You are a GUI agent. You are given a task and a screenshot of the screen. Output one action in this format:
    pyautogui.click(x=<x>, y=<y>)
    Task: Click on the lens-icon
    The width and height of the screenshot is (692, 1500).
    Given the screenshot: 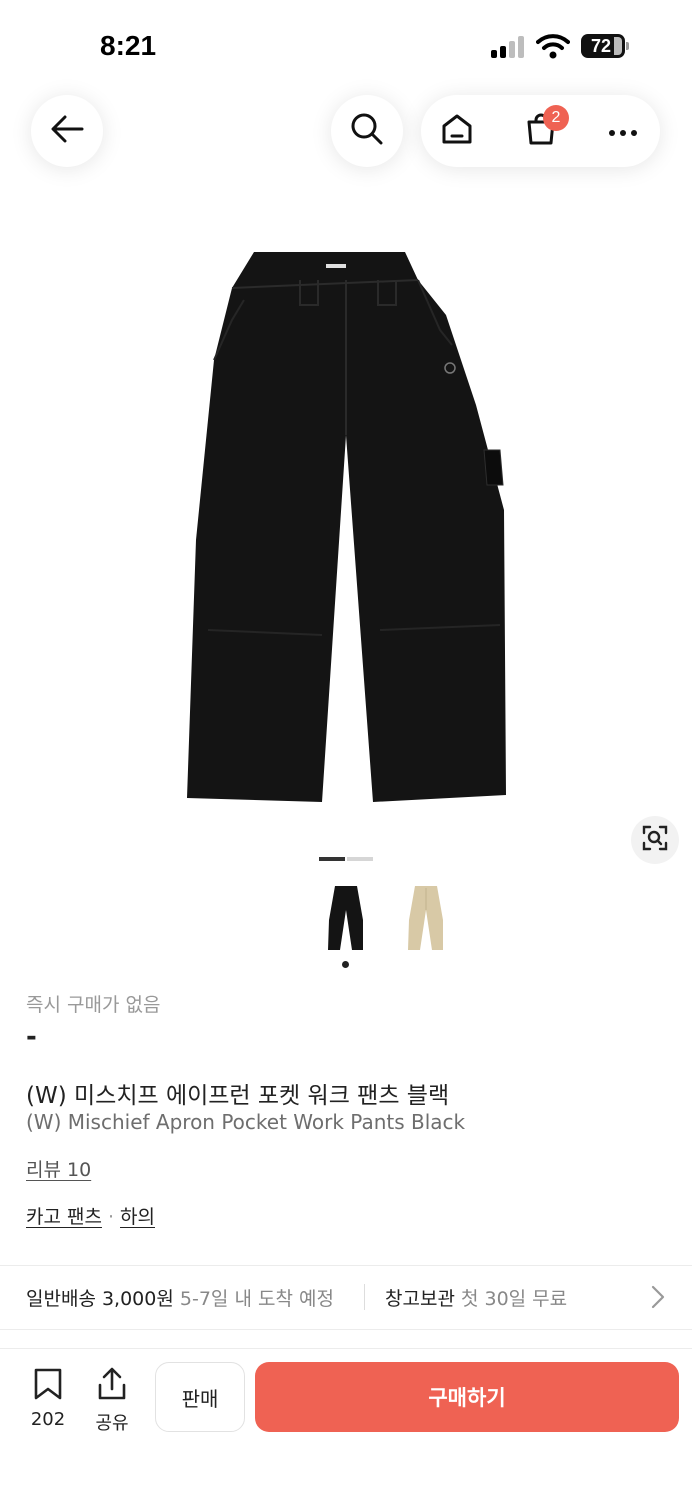 What is the action you would take?
    pyautogui.click(x=655, y=840)
    